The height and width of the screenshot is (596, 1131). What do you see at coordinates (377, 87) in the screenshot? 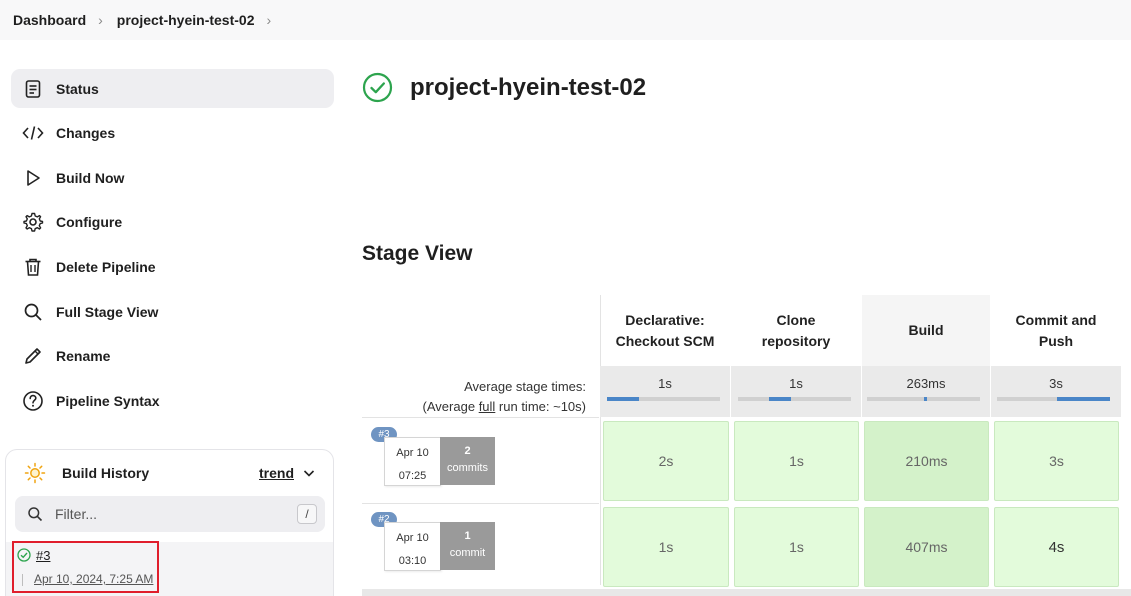
I see `success-check-icon` at bounding box center [377, 87].